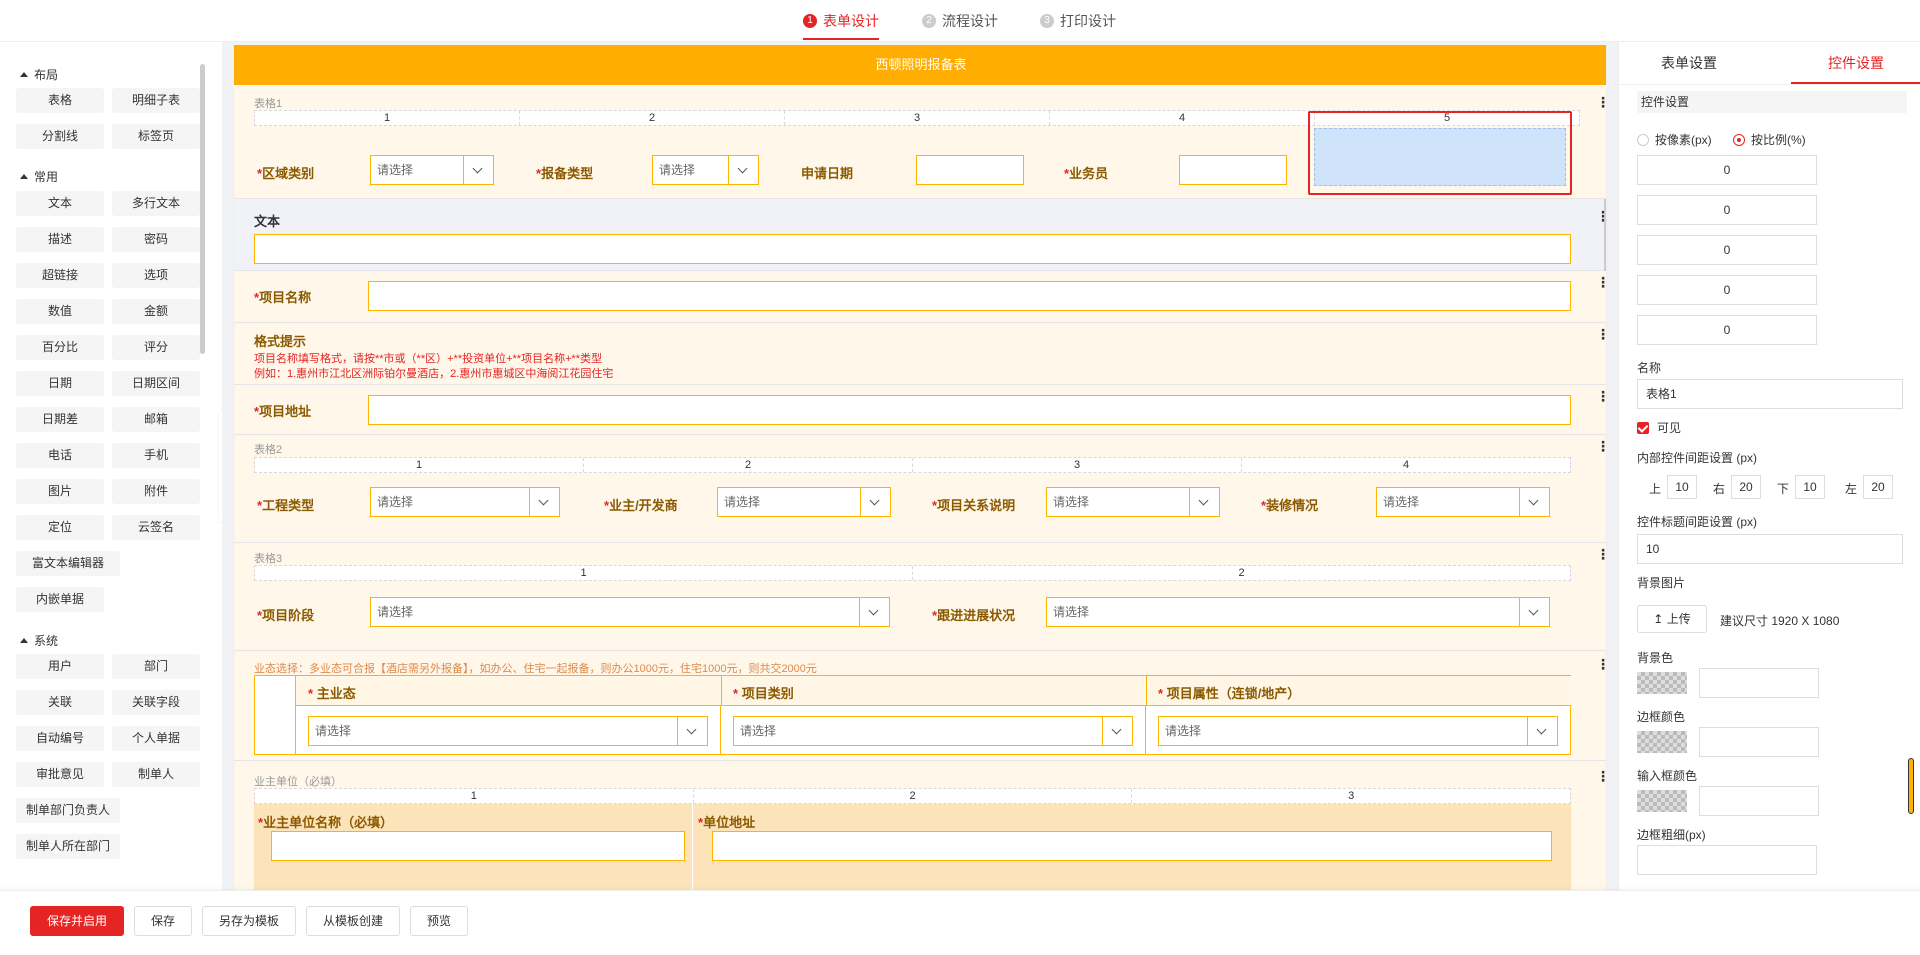 The image size is (1920, 955). Describe the element at coordinates (60, 239) in the screenshot. I see `palette-item: 描述` at that location.